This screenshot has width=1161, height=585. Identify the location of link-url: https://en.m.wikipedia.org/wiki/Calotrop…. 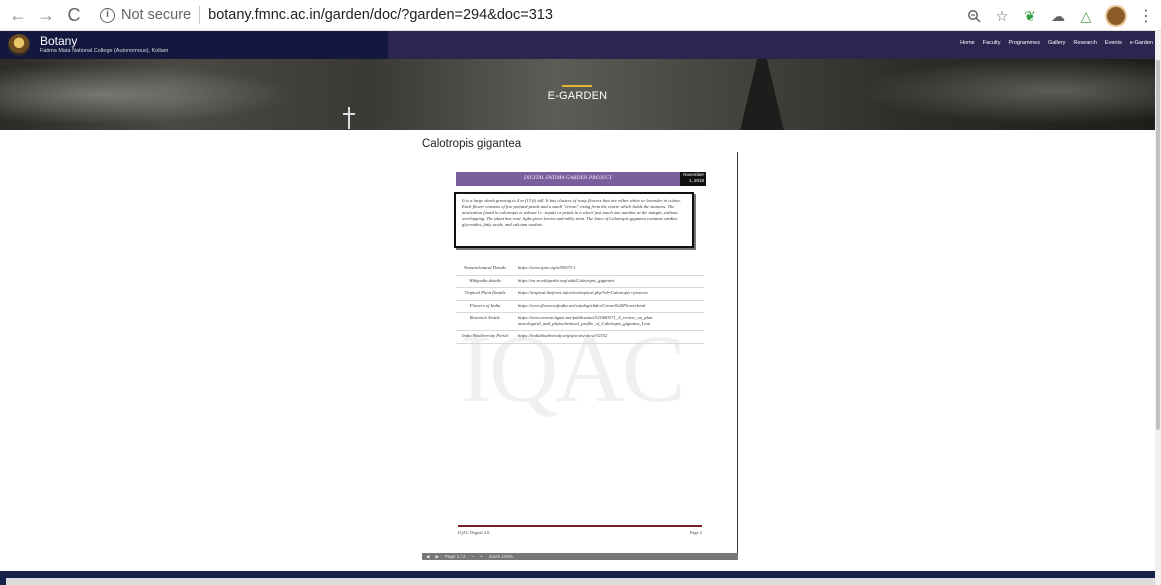
(609, 281).